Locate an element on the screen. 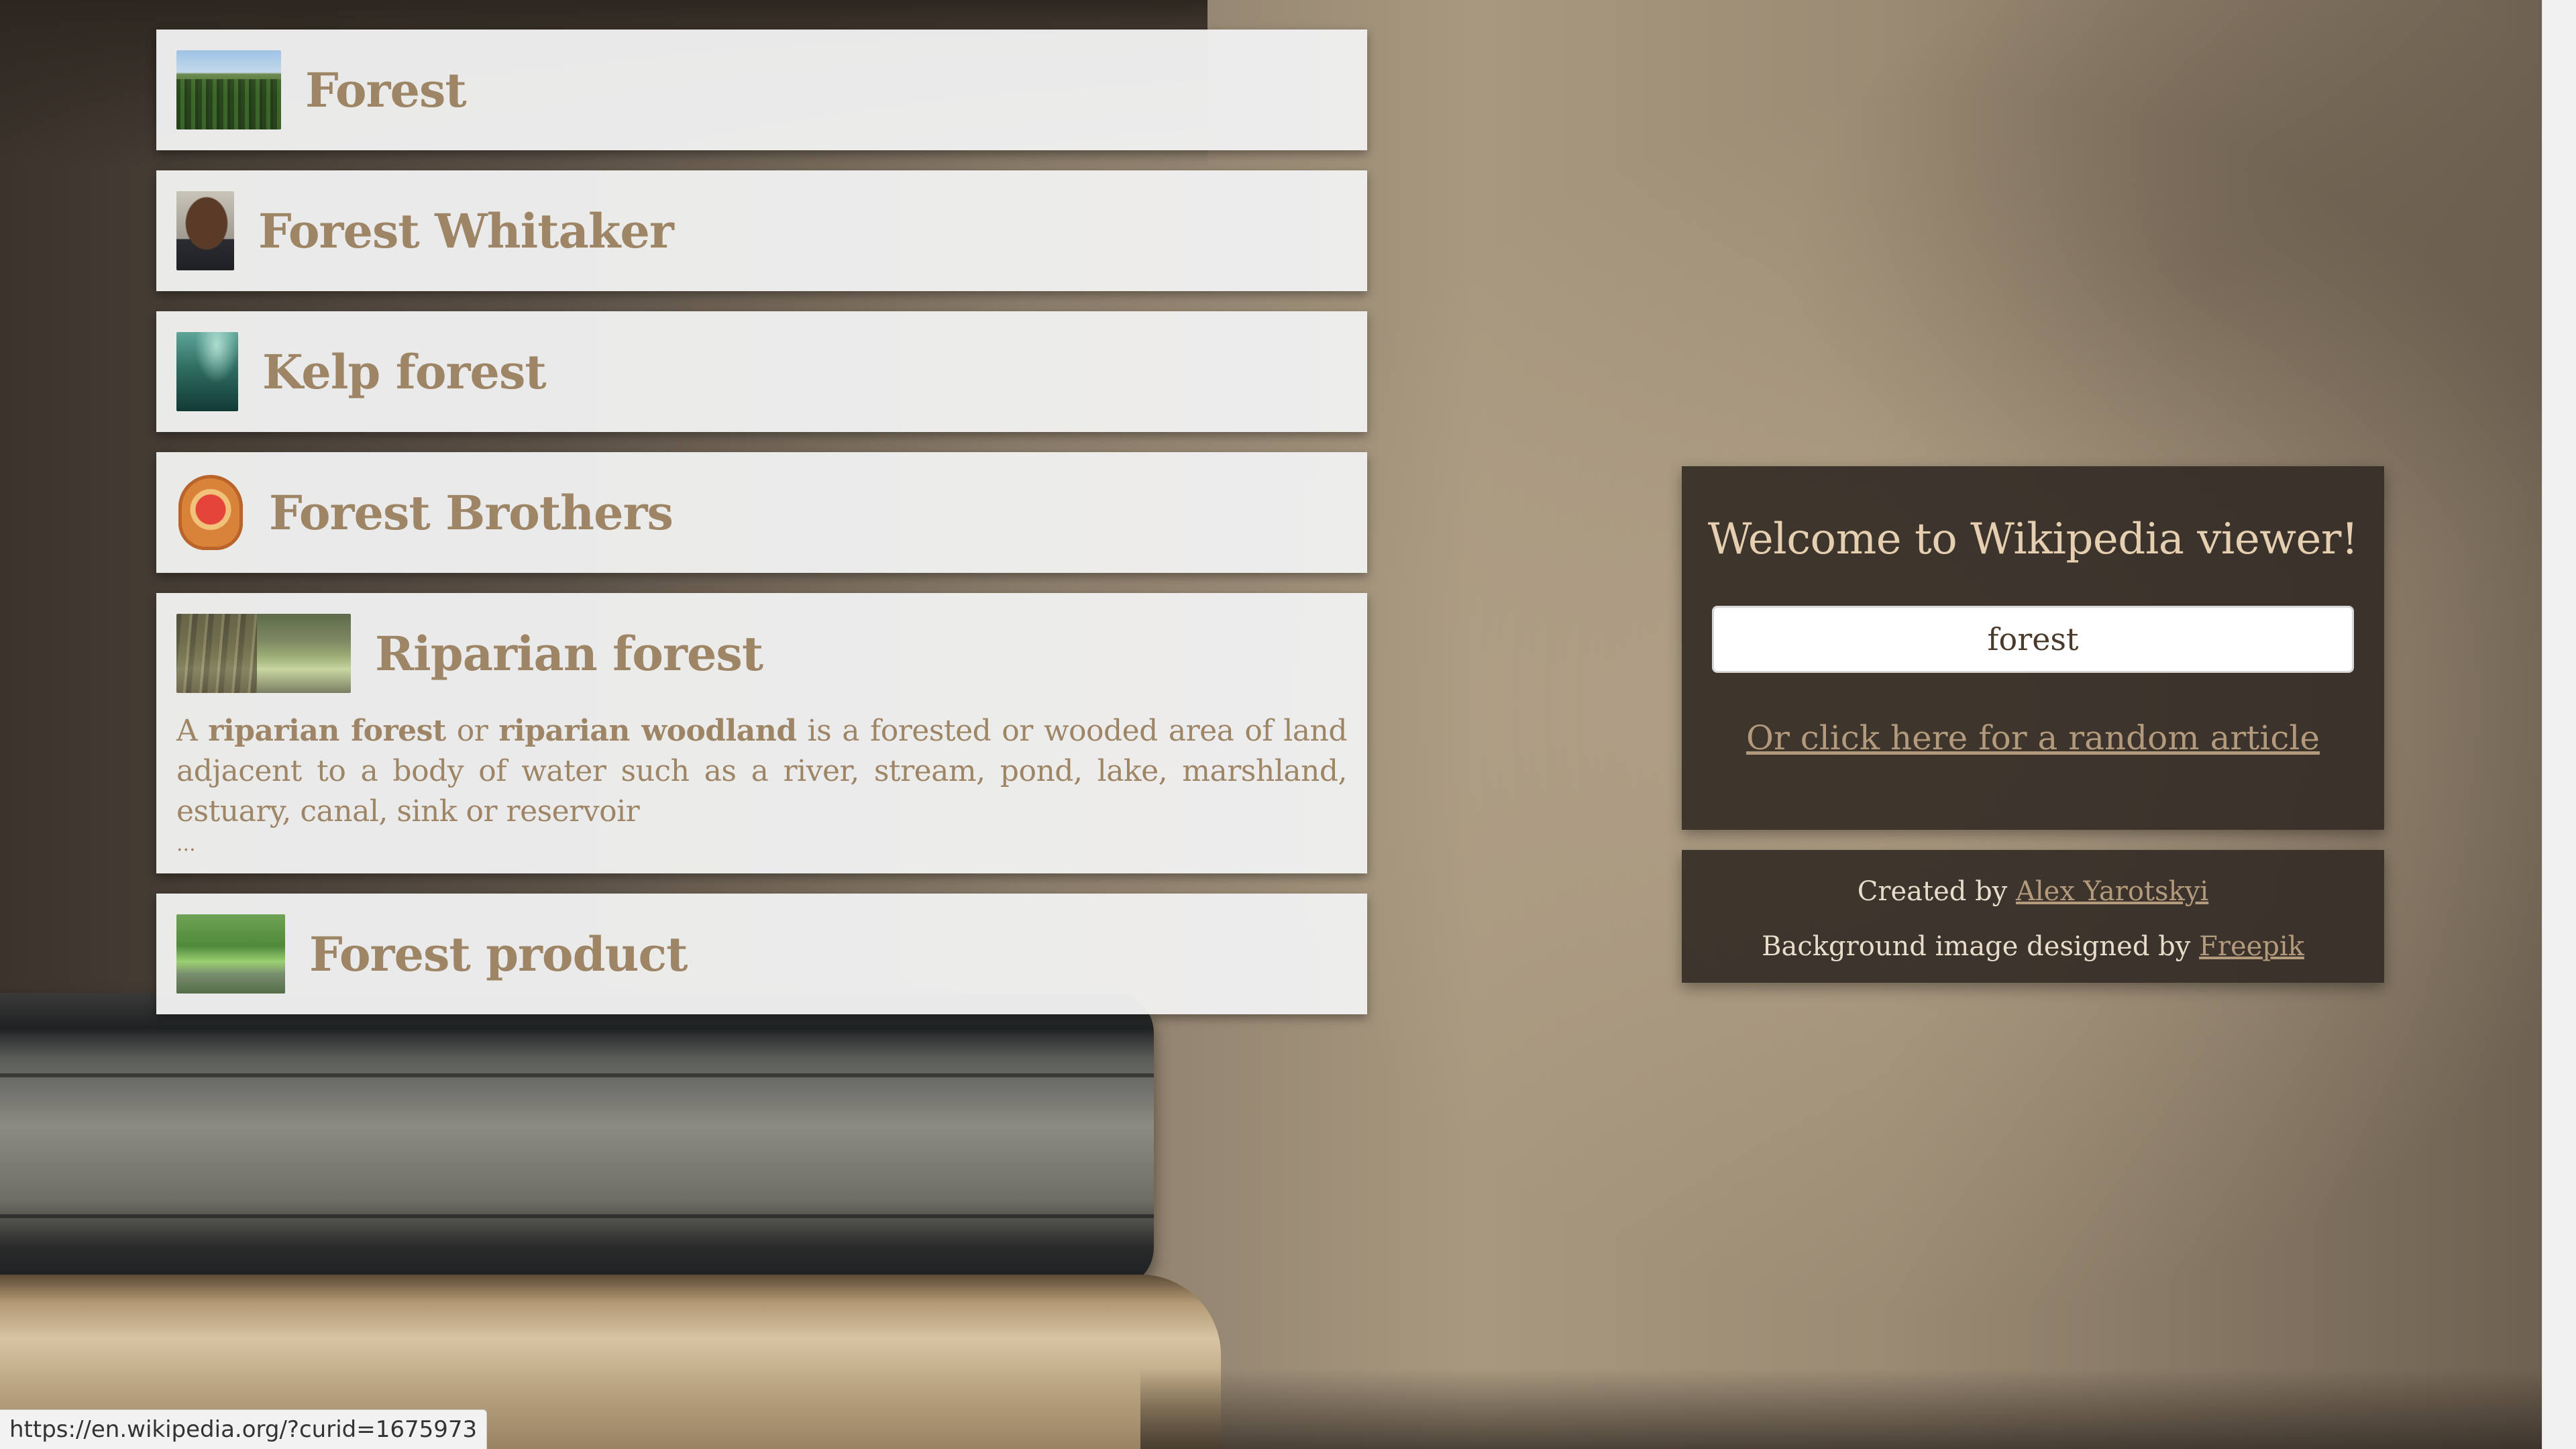  extract-bold-term: riparian forest is located at coordinates (327, 731).